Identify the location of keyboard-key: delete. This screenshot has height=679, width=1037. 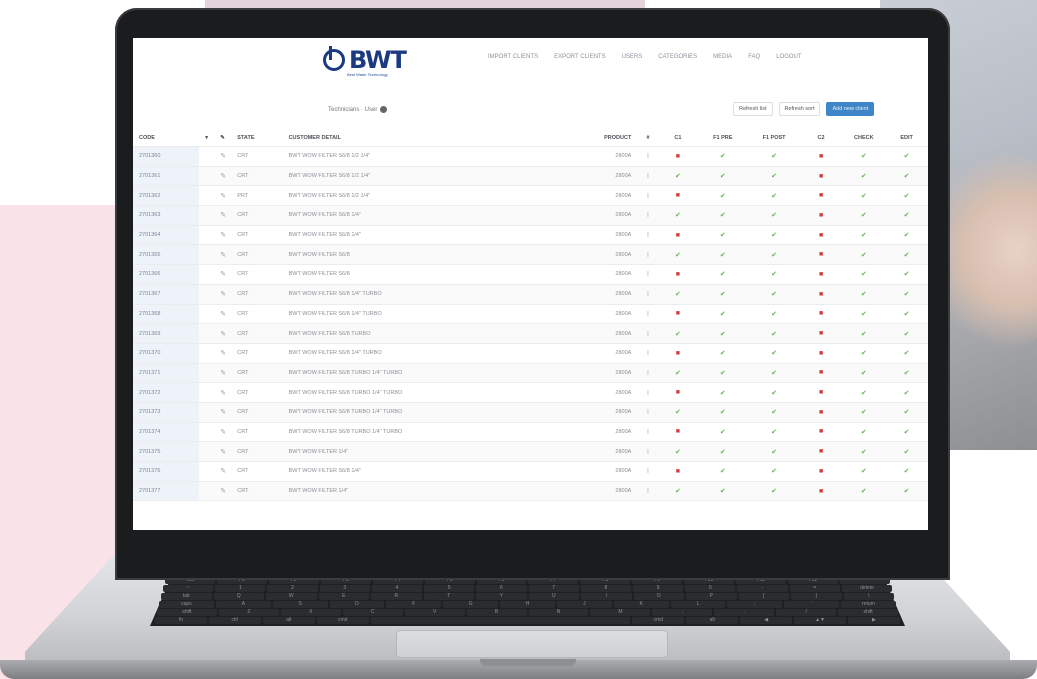
(867, 588).